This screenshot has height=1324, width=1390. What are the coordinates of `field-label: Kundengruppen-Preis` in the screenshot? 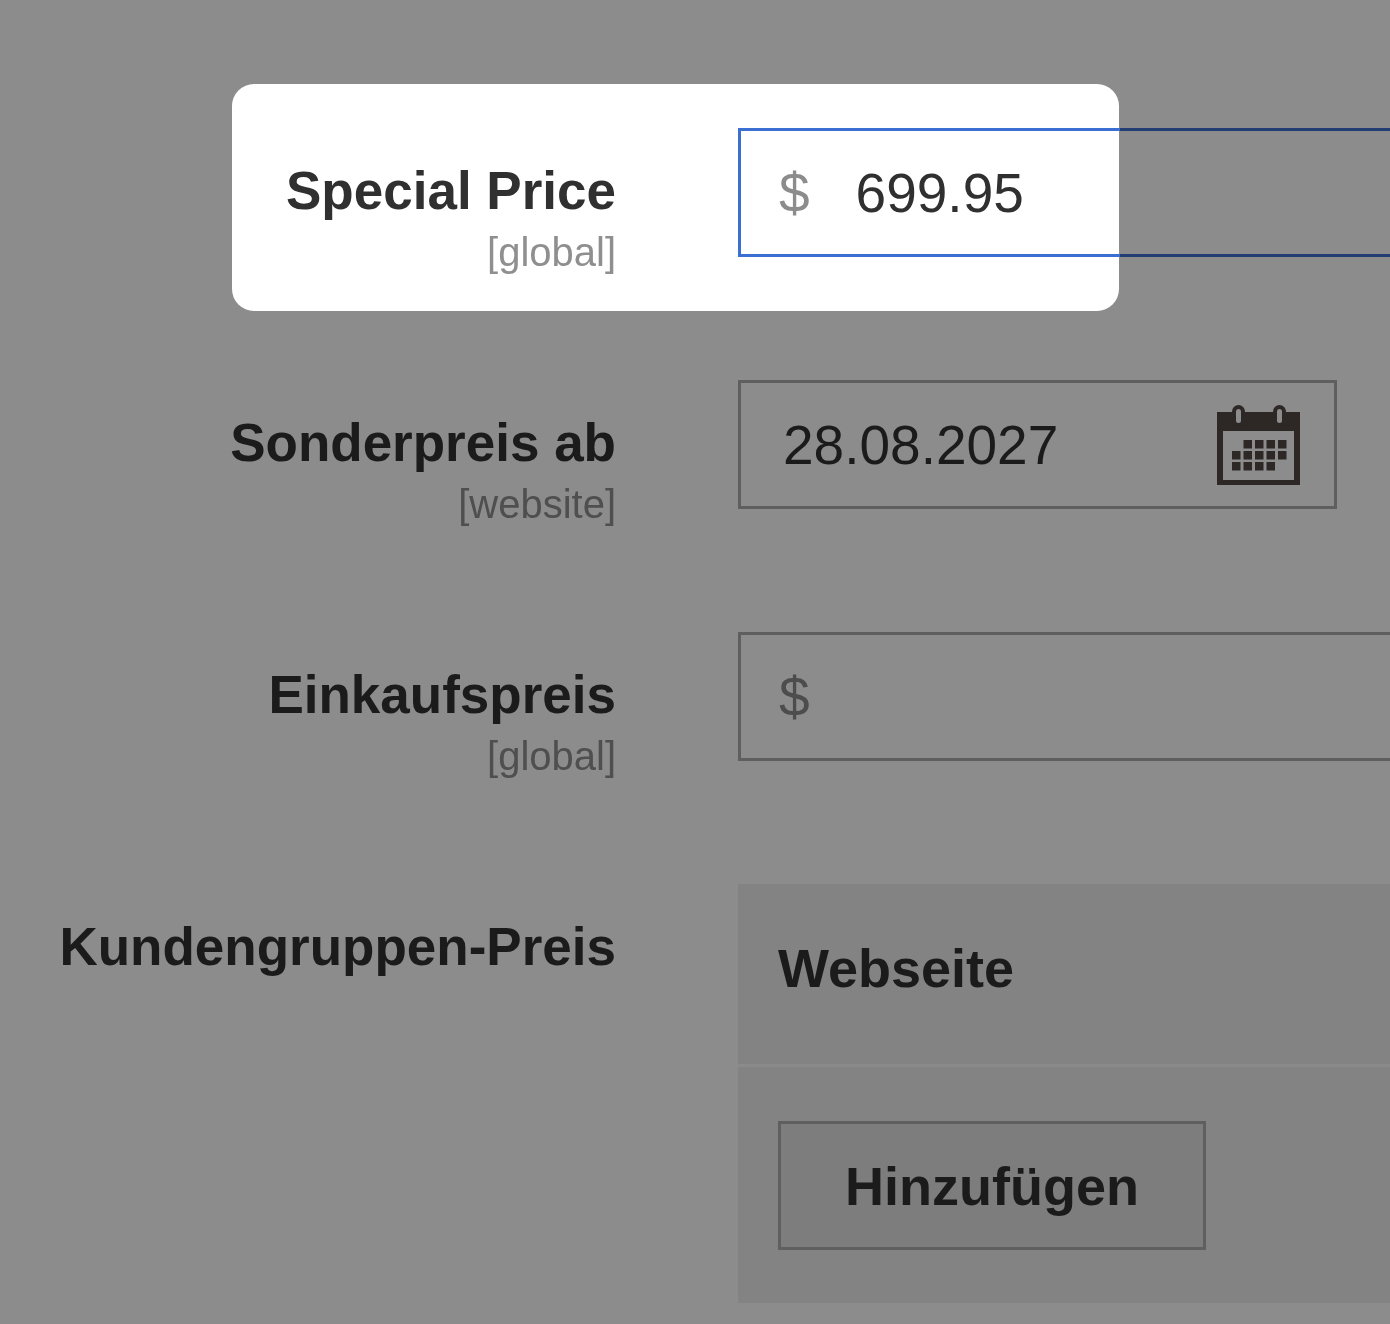 It's located at (337, 947).